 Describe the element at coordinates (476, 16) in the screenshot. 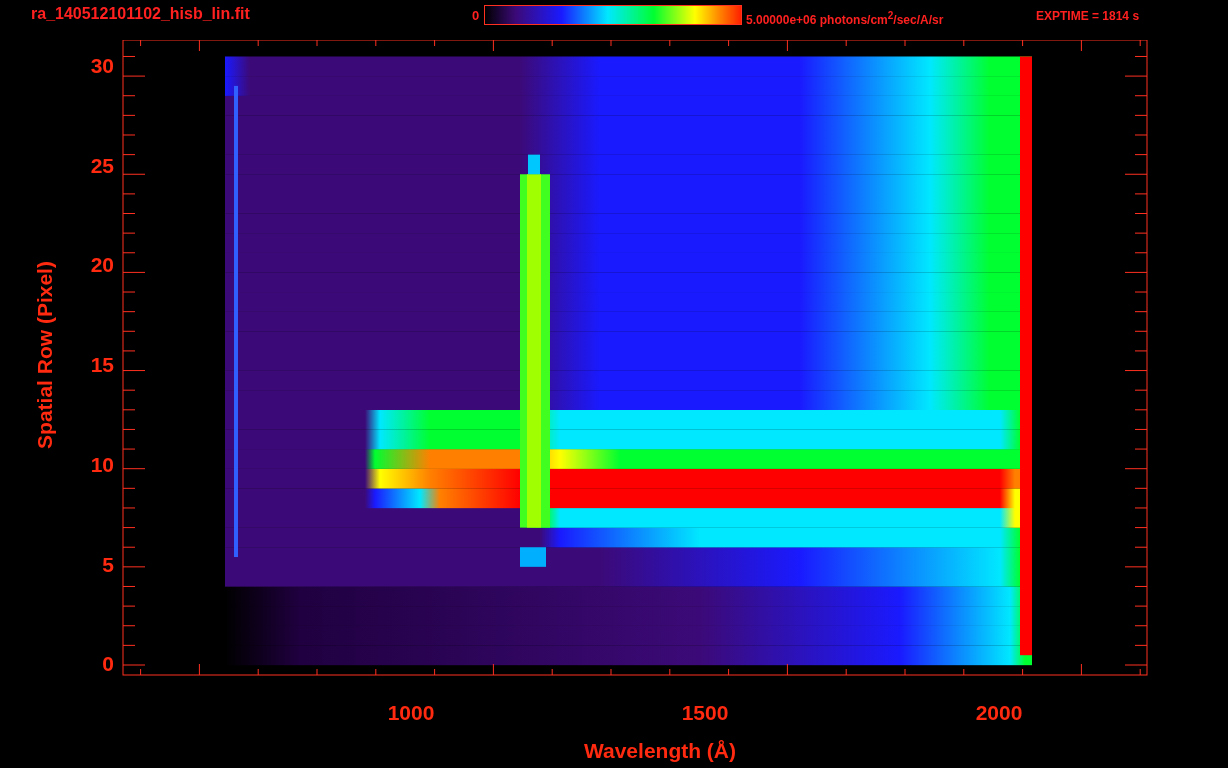

I see `colorbar-min-label: 0` at that location.